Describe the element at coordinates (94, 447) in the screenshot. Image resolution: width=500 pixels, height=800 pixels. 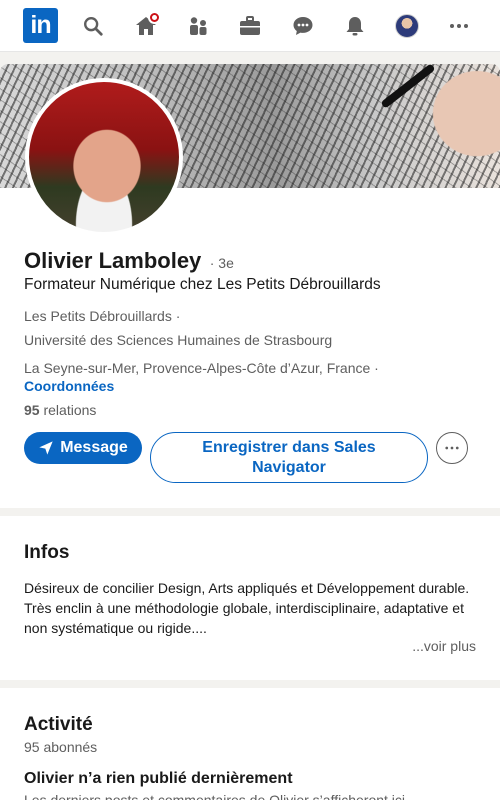
I see `message-button-label: Message` at that location.